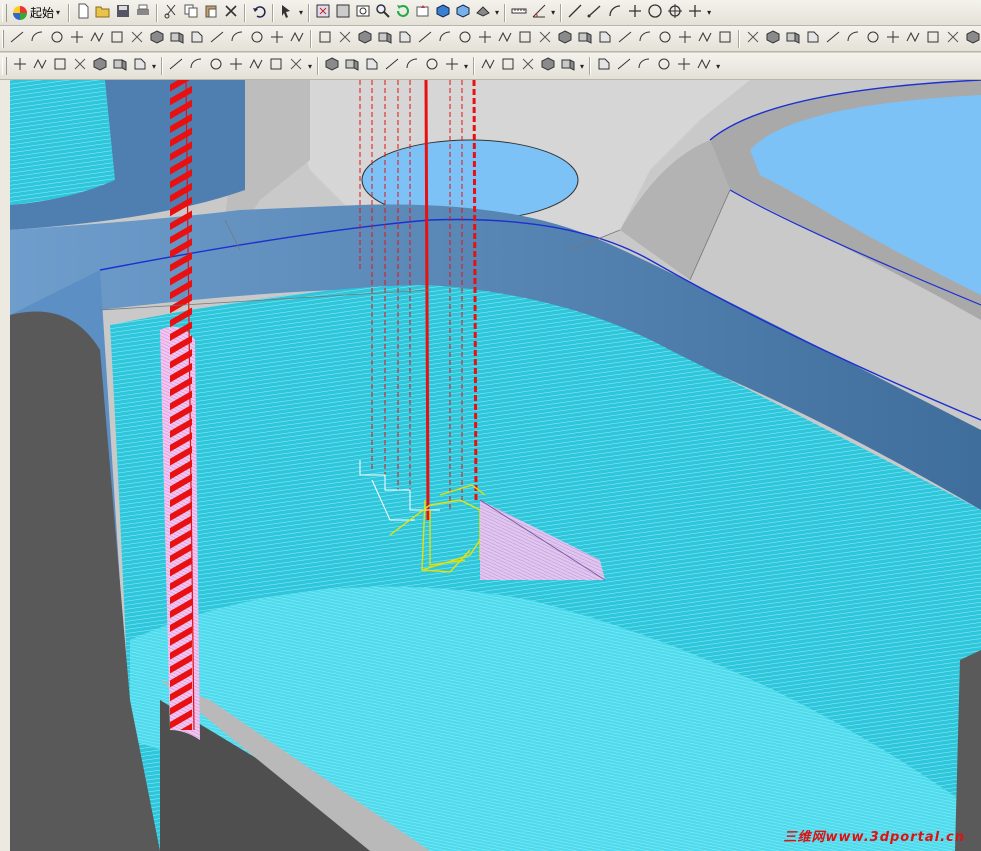 The height and width of the screenshot is (851, 981). I want to click on sketch-tool-1-button, so click(17, 39).